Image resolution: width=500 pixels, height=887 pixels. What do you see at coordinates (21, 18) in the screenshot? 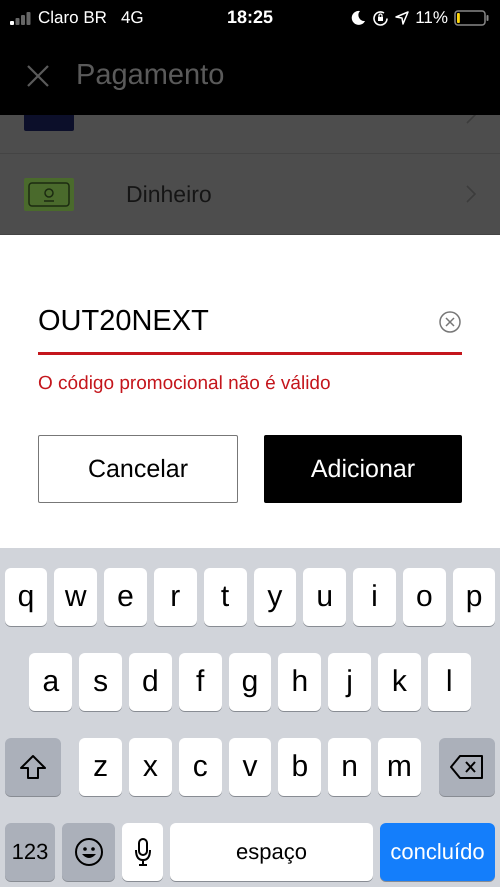
I see `signal-icon` at bounding box center [21, 18].